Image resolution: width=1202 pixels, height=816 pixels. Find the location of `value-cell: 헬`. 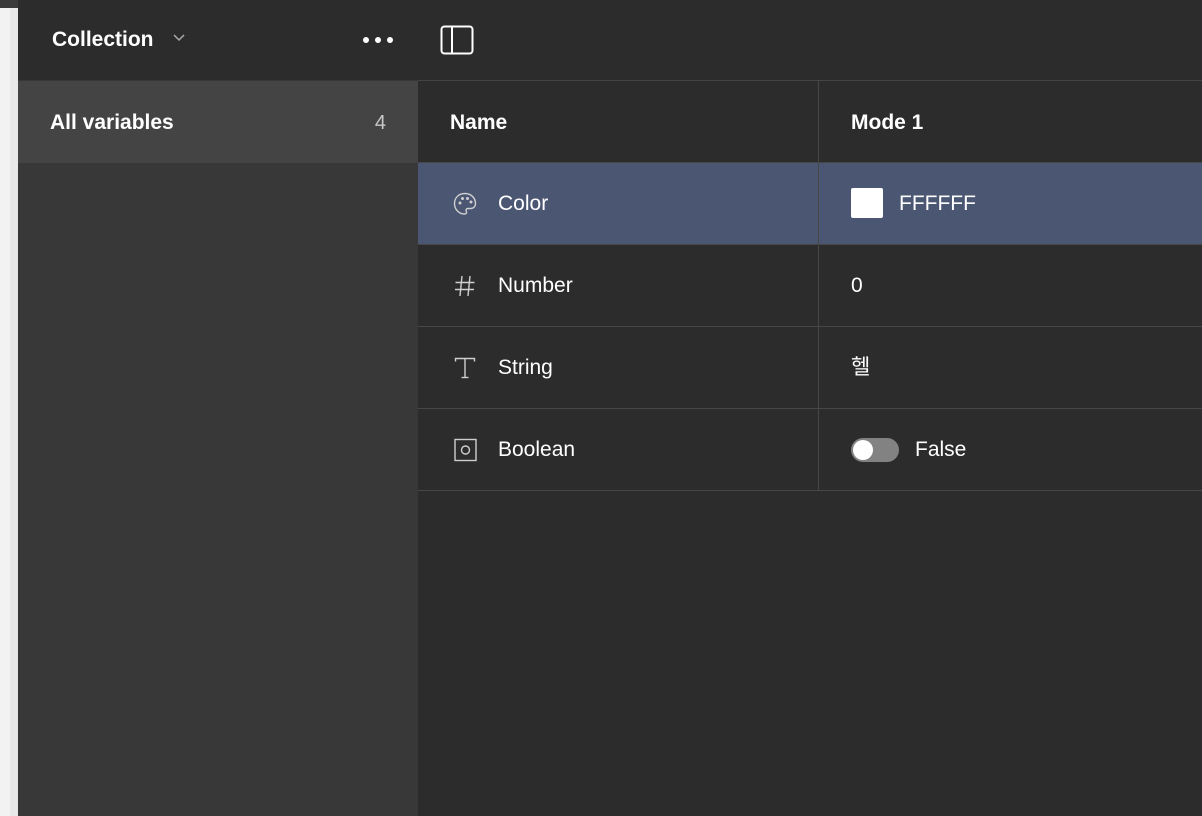

value-cell: 헬 is located at coordinates (1010, 367).